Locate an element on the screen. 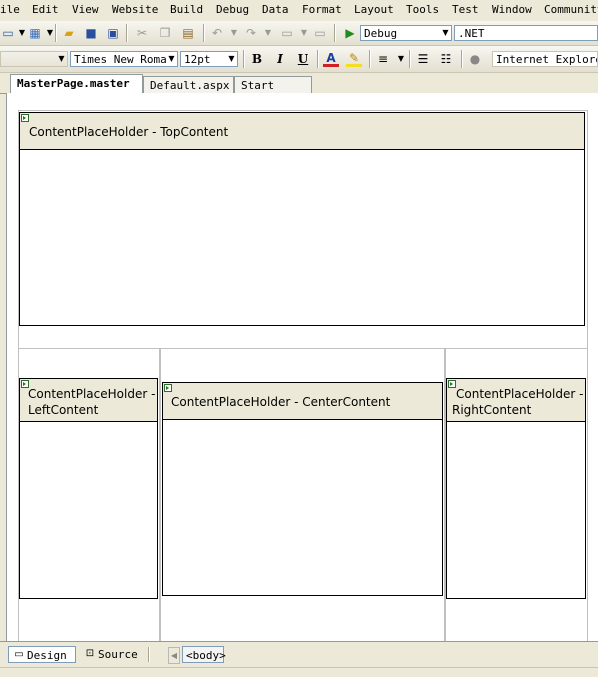 The width and height of the screenshot is (598, 677). background-color-icon: ✎ is located at coordinates (354, 59).